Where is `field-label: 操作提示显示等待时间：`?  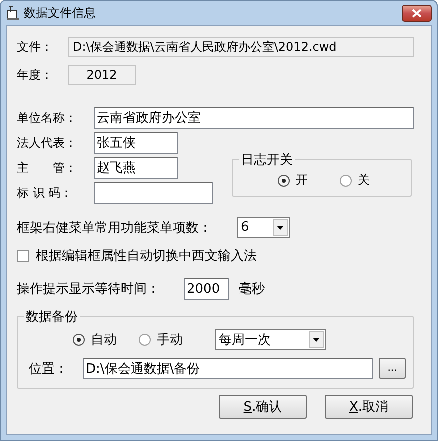 field-label: 操作提示显示等待时间： is located at coordinates (89, 289).